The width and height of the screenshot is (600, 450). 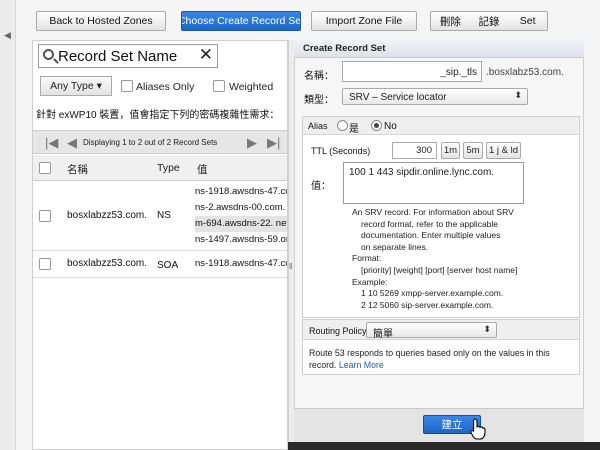 What do you see at coordinates (7, 35) in the screenshot?
I see `collapse-left-icon: ◀` at bounding box center [7, 35].